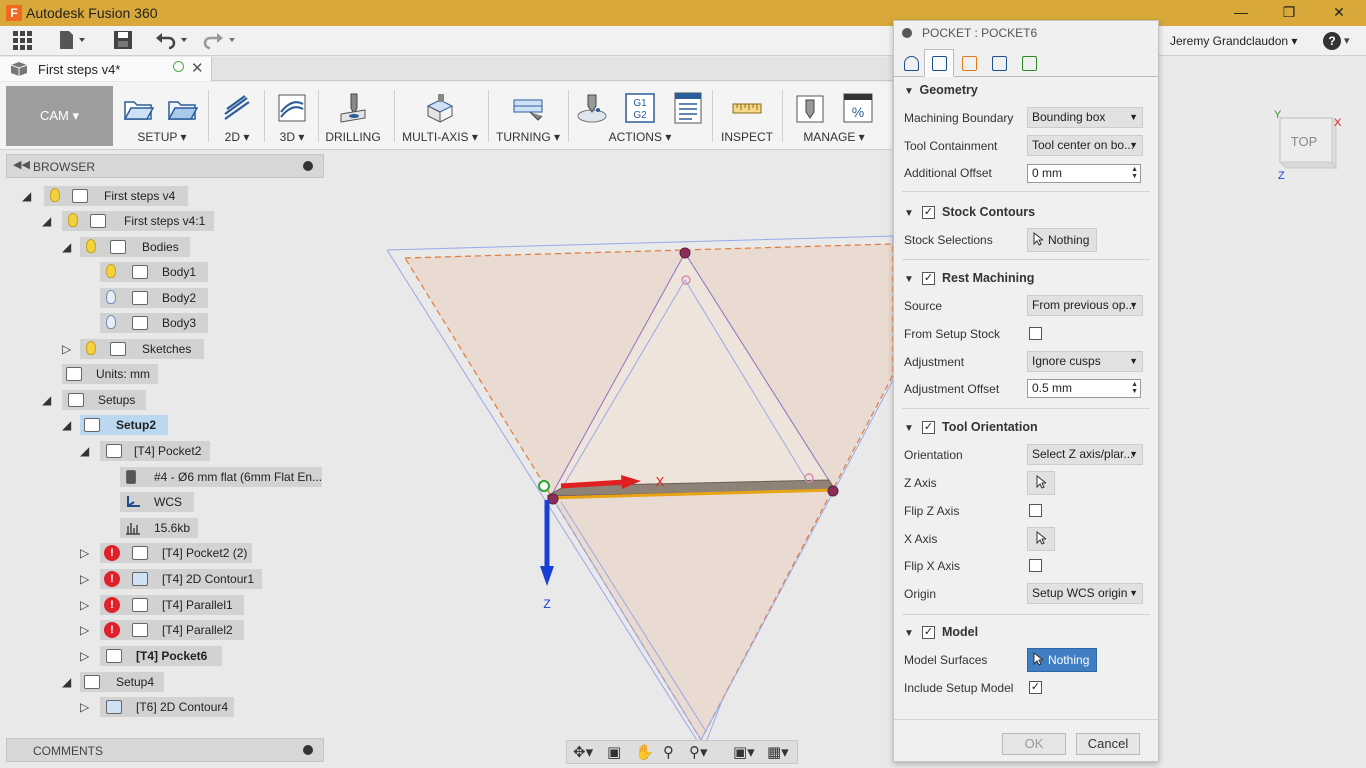 This screenshot has width=1366, height=768. What do you see at coordinates (197, 68) in the screenshot?
I see `close-tab-icon: ✕` at bounding box center [197, 68].